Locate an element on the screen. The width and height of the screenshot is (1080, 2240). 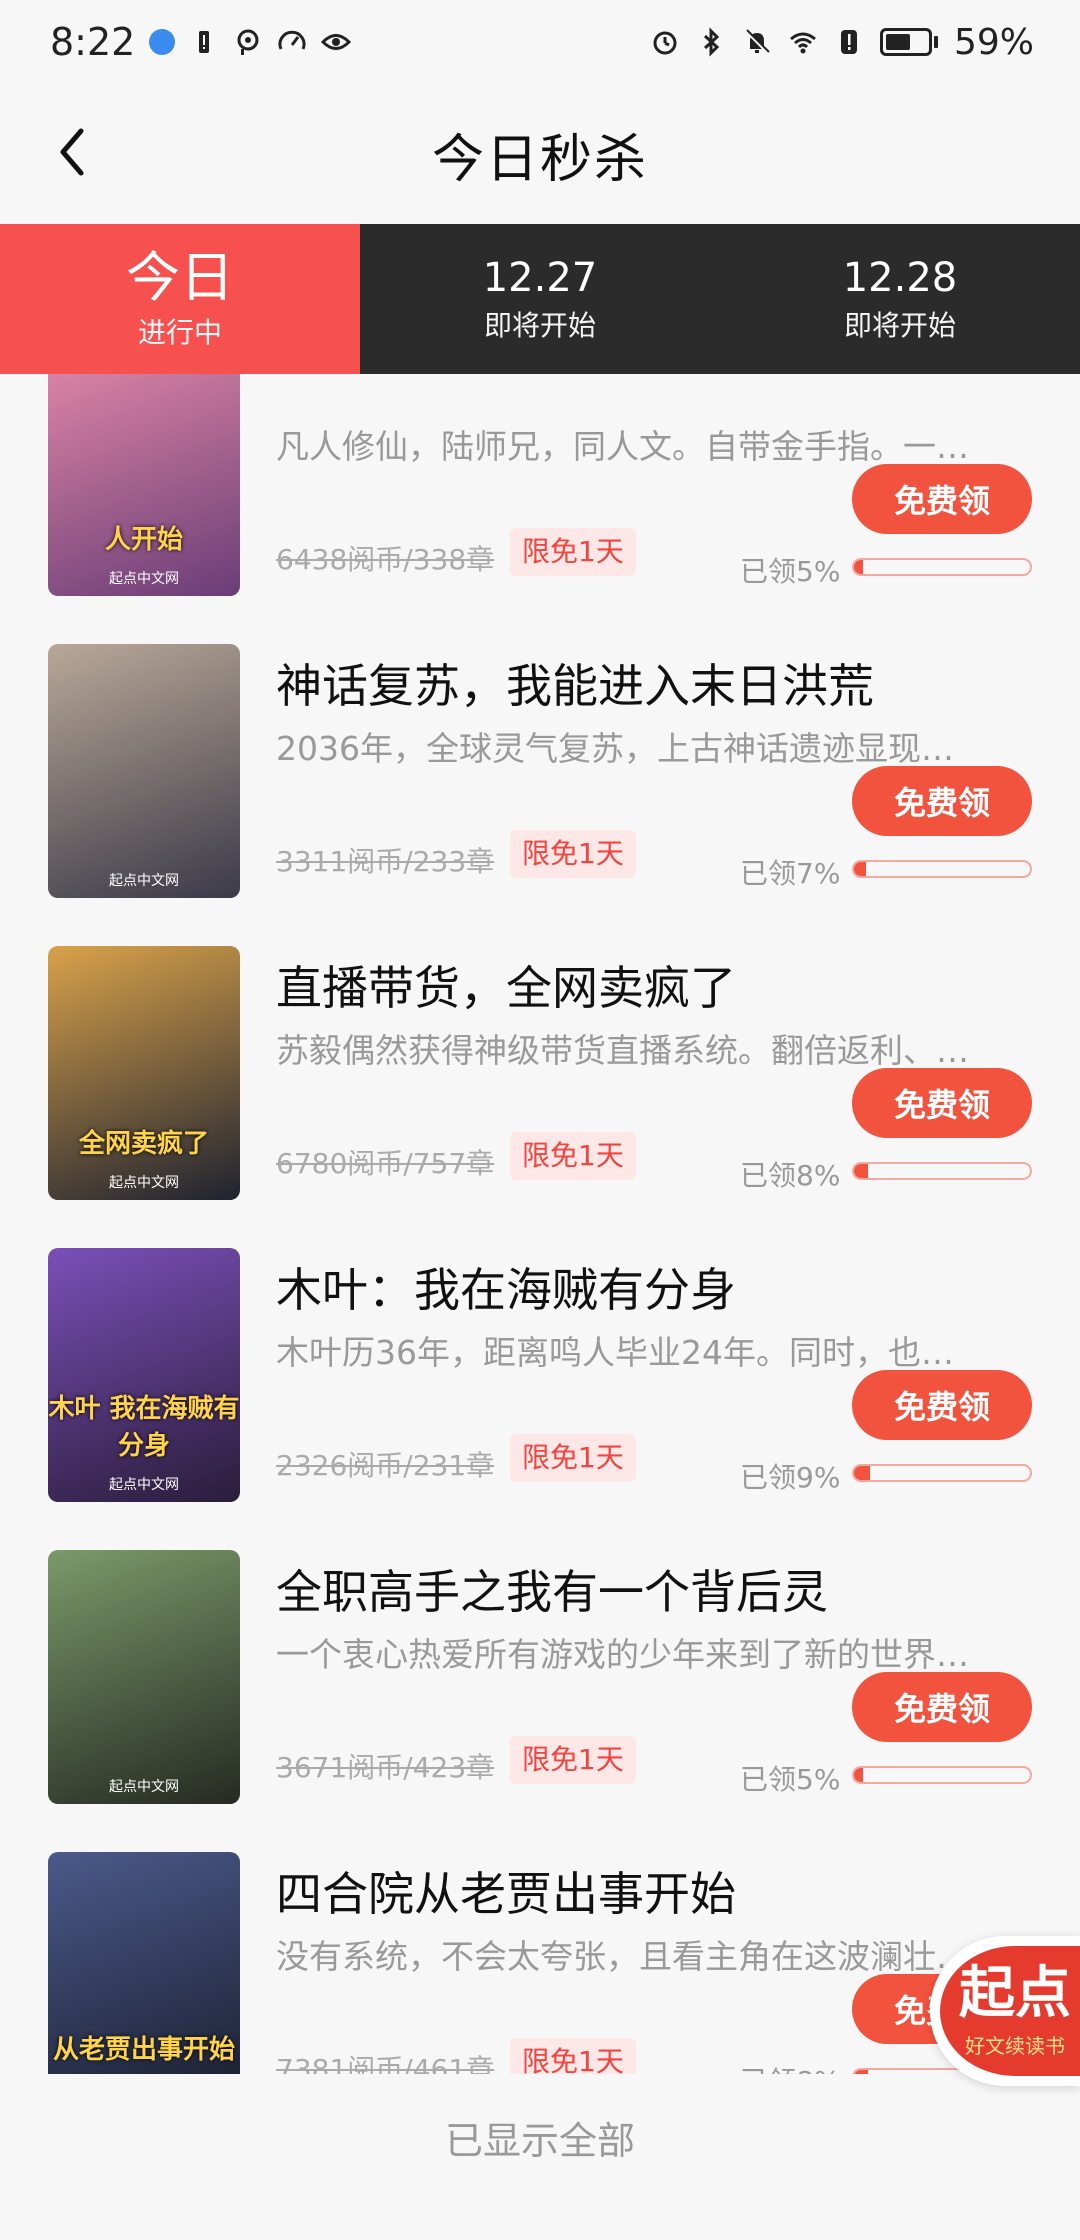
alert-icon is located at coordinates (848, 42).